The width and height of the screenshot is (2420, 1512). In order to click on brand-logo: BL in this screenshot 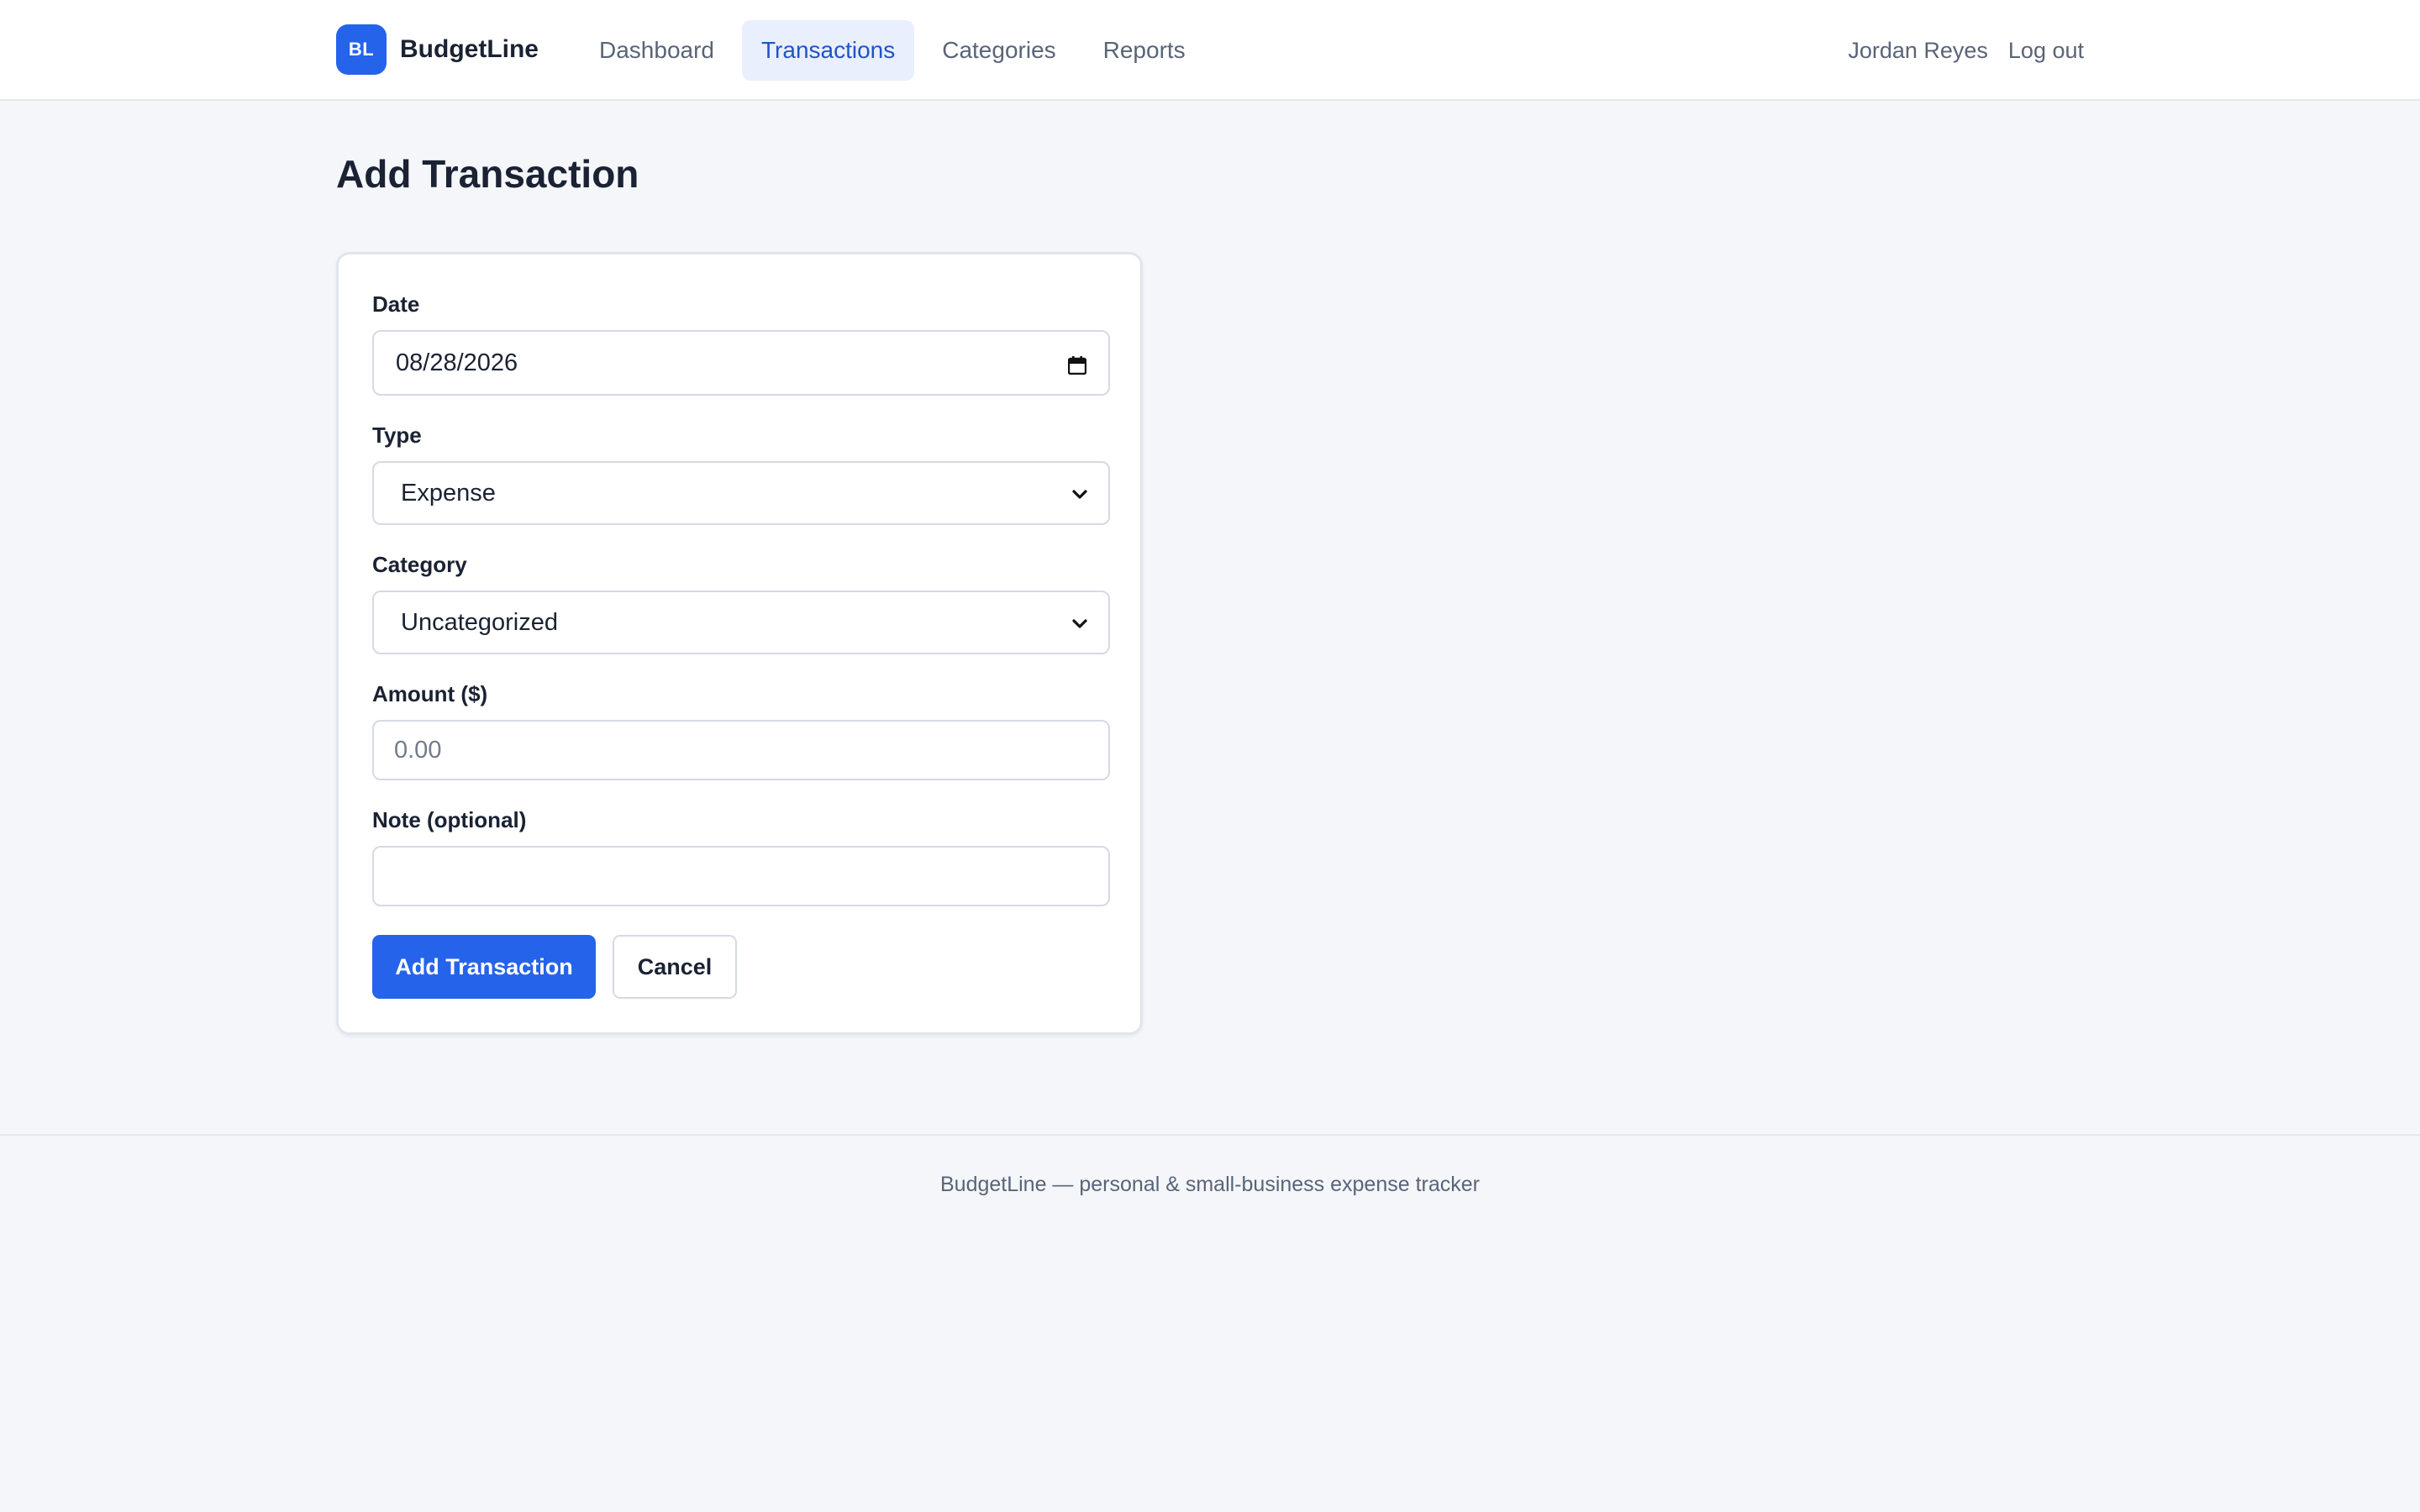, I will do `click(361, 49)`.